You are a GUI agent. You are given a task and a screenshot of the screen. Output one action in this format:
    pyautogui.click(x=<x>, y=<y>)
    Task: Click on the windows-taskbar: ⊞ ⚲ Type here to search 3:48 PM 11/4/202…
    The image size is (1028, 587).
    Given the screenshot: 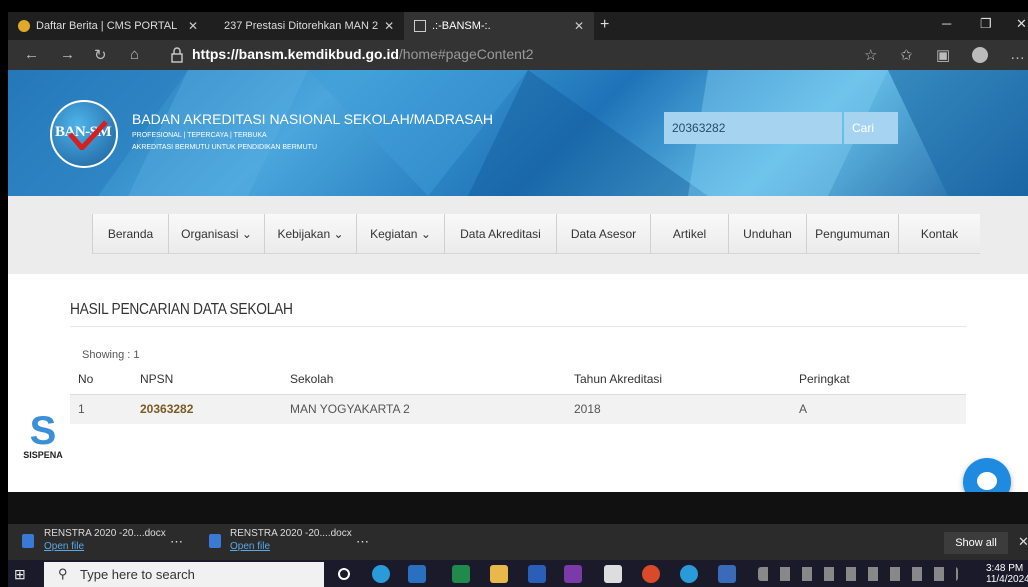 What is the action you would take?
    pyautogui.click(x=518, y=573)
    